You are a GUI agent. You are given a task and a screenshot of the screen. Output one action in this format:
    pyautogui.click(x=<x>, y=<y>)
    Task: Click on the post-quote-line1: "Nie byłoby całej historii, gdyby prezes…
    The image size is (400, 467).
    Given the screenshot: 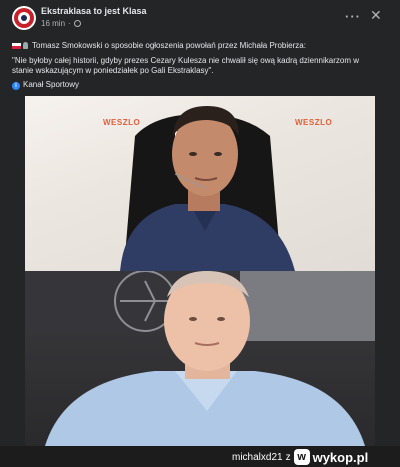 What is the action you would take?
    pyautogui.click(x=185, y=60)
    